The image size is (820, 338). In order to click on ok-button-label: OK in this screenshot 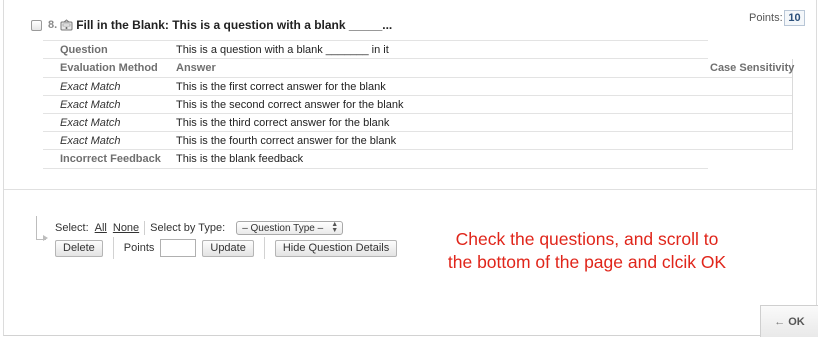, I will do `click(796, 321)`.